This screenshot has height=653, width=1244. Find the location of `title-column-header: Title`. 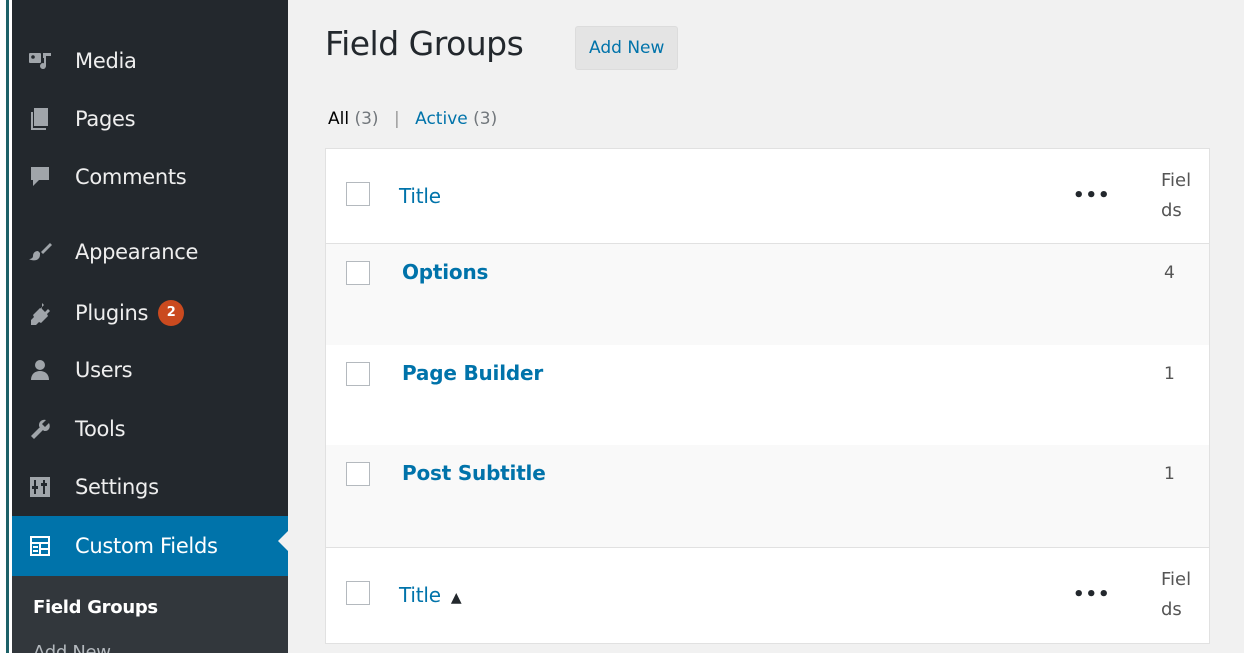

title-column-header: Title is located at coordinates (420, 196).